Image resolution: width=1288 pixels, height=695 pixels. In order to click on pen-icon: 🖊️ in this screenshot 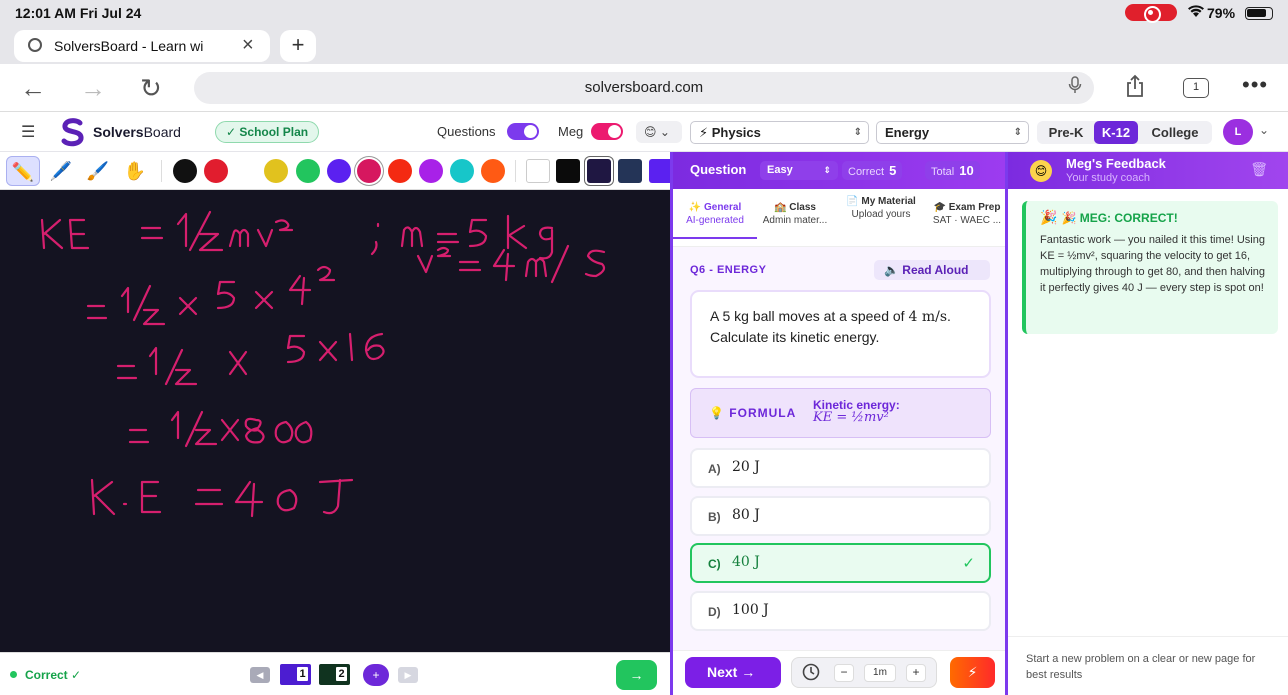, I will do `click(61, 171)`.